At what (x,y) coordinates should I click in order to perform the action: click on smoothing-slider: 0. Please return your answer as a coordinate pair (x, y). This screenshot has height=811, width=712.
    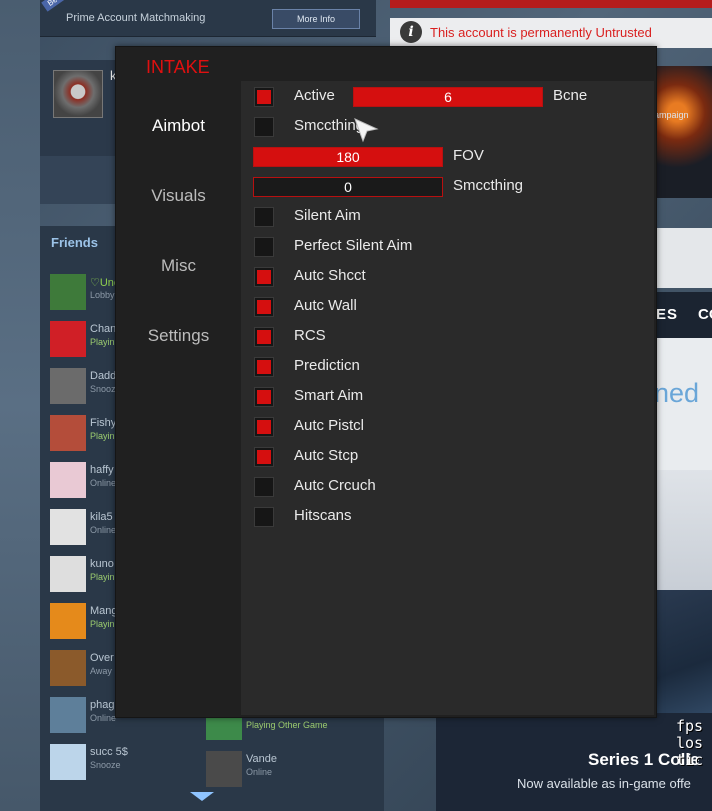
    Looking at the image, I should click on (348, 187).